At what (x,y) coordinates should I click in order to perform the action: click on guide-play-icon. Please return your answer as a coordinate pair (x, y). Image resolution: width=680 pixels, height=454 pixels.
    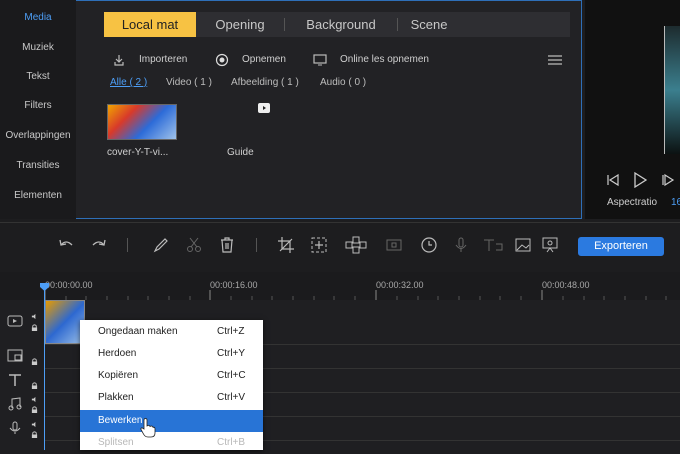
    Looking at the image, I should click on (264, 108).